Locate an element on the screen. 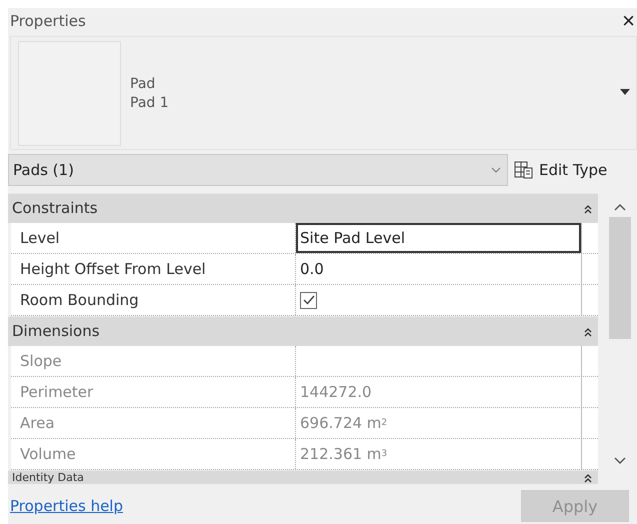 The image size is (637, 524). property-value: 0.0 is located at coordinates (438, 269).